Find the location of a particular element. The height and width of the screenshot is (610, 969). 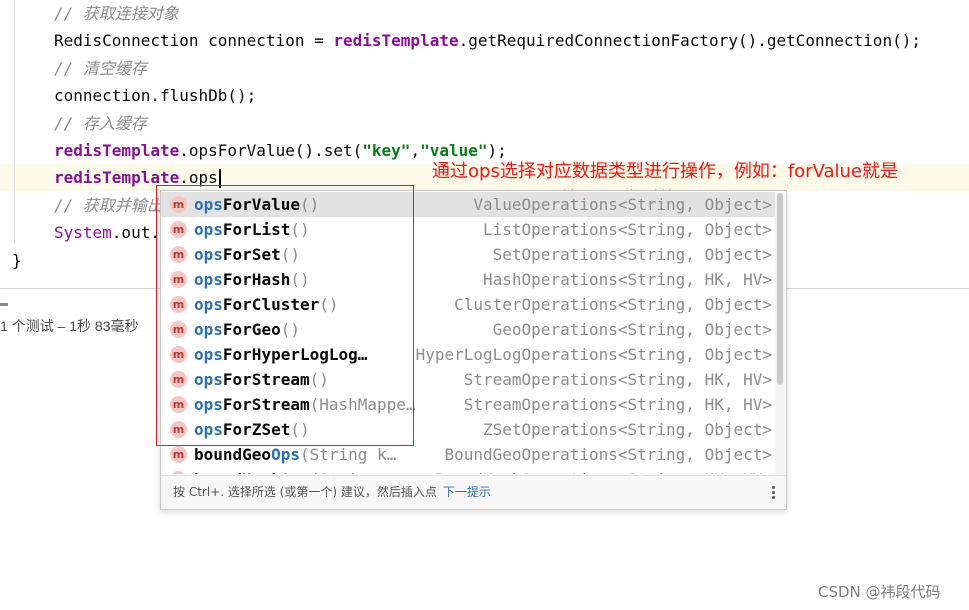

name-rest: ForSet is located at coordinates (251, 254).